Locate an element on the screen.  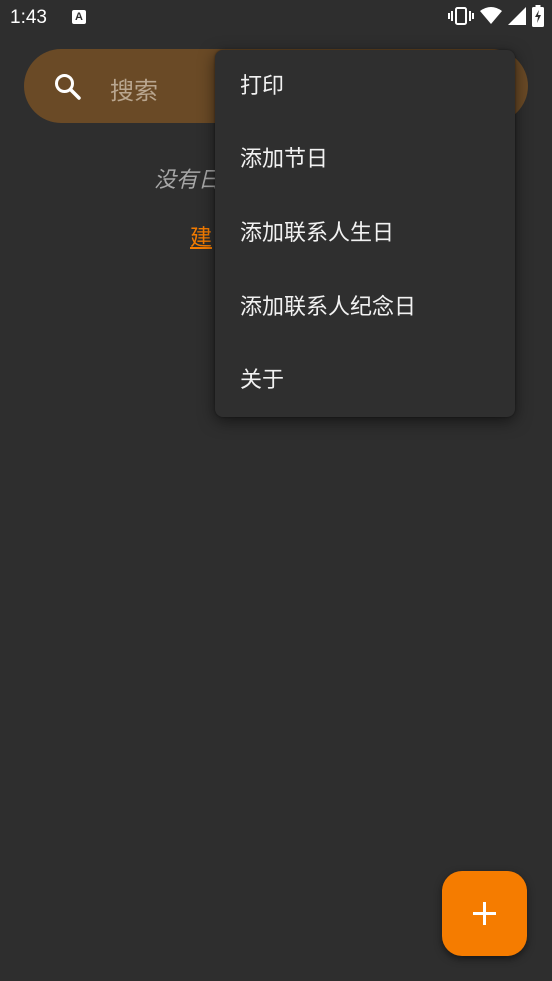
wifi-icon is located at coordinates (491, 18).